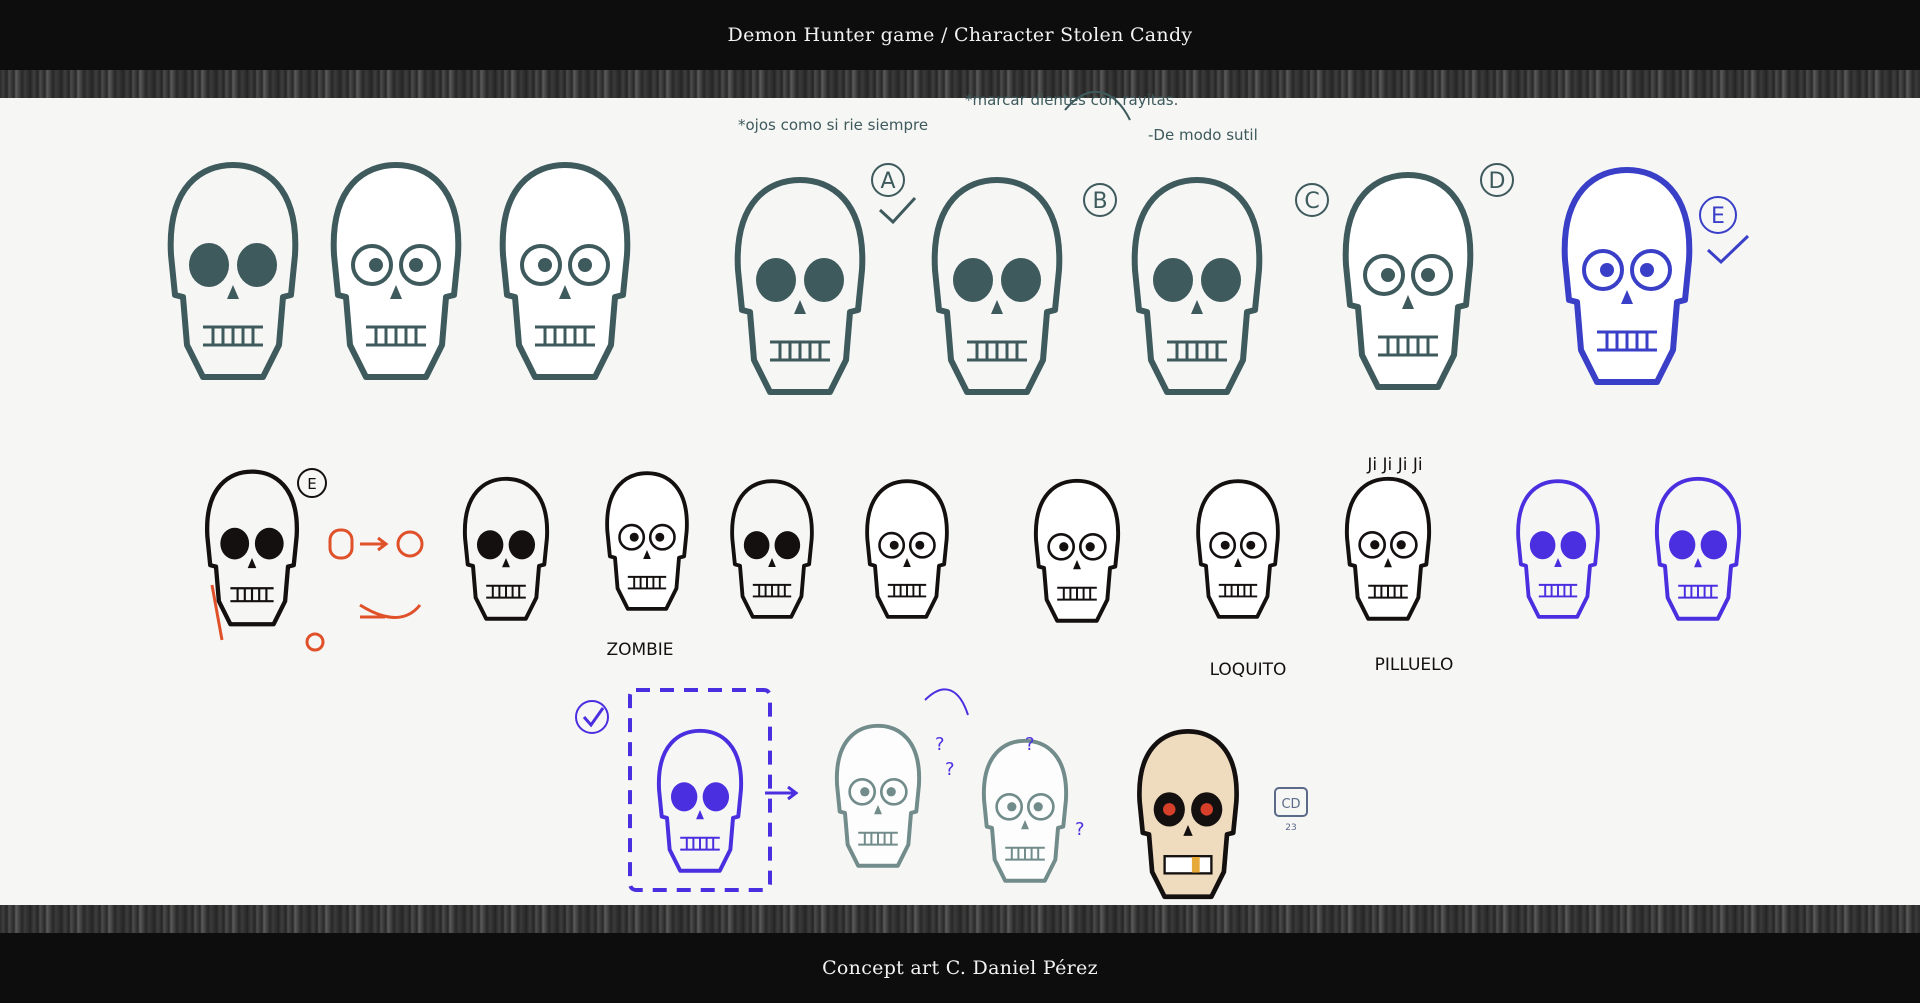  I want to click on skull-ink-e, so click(252, 548).